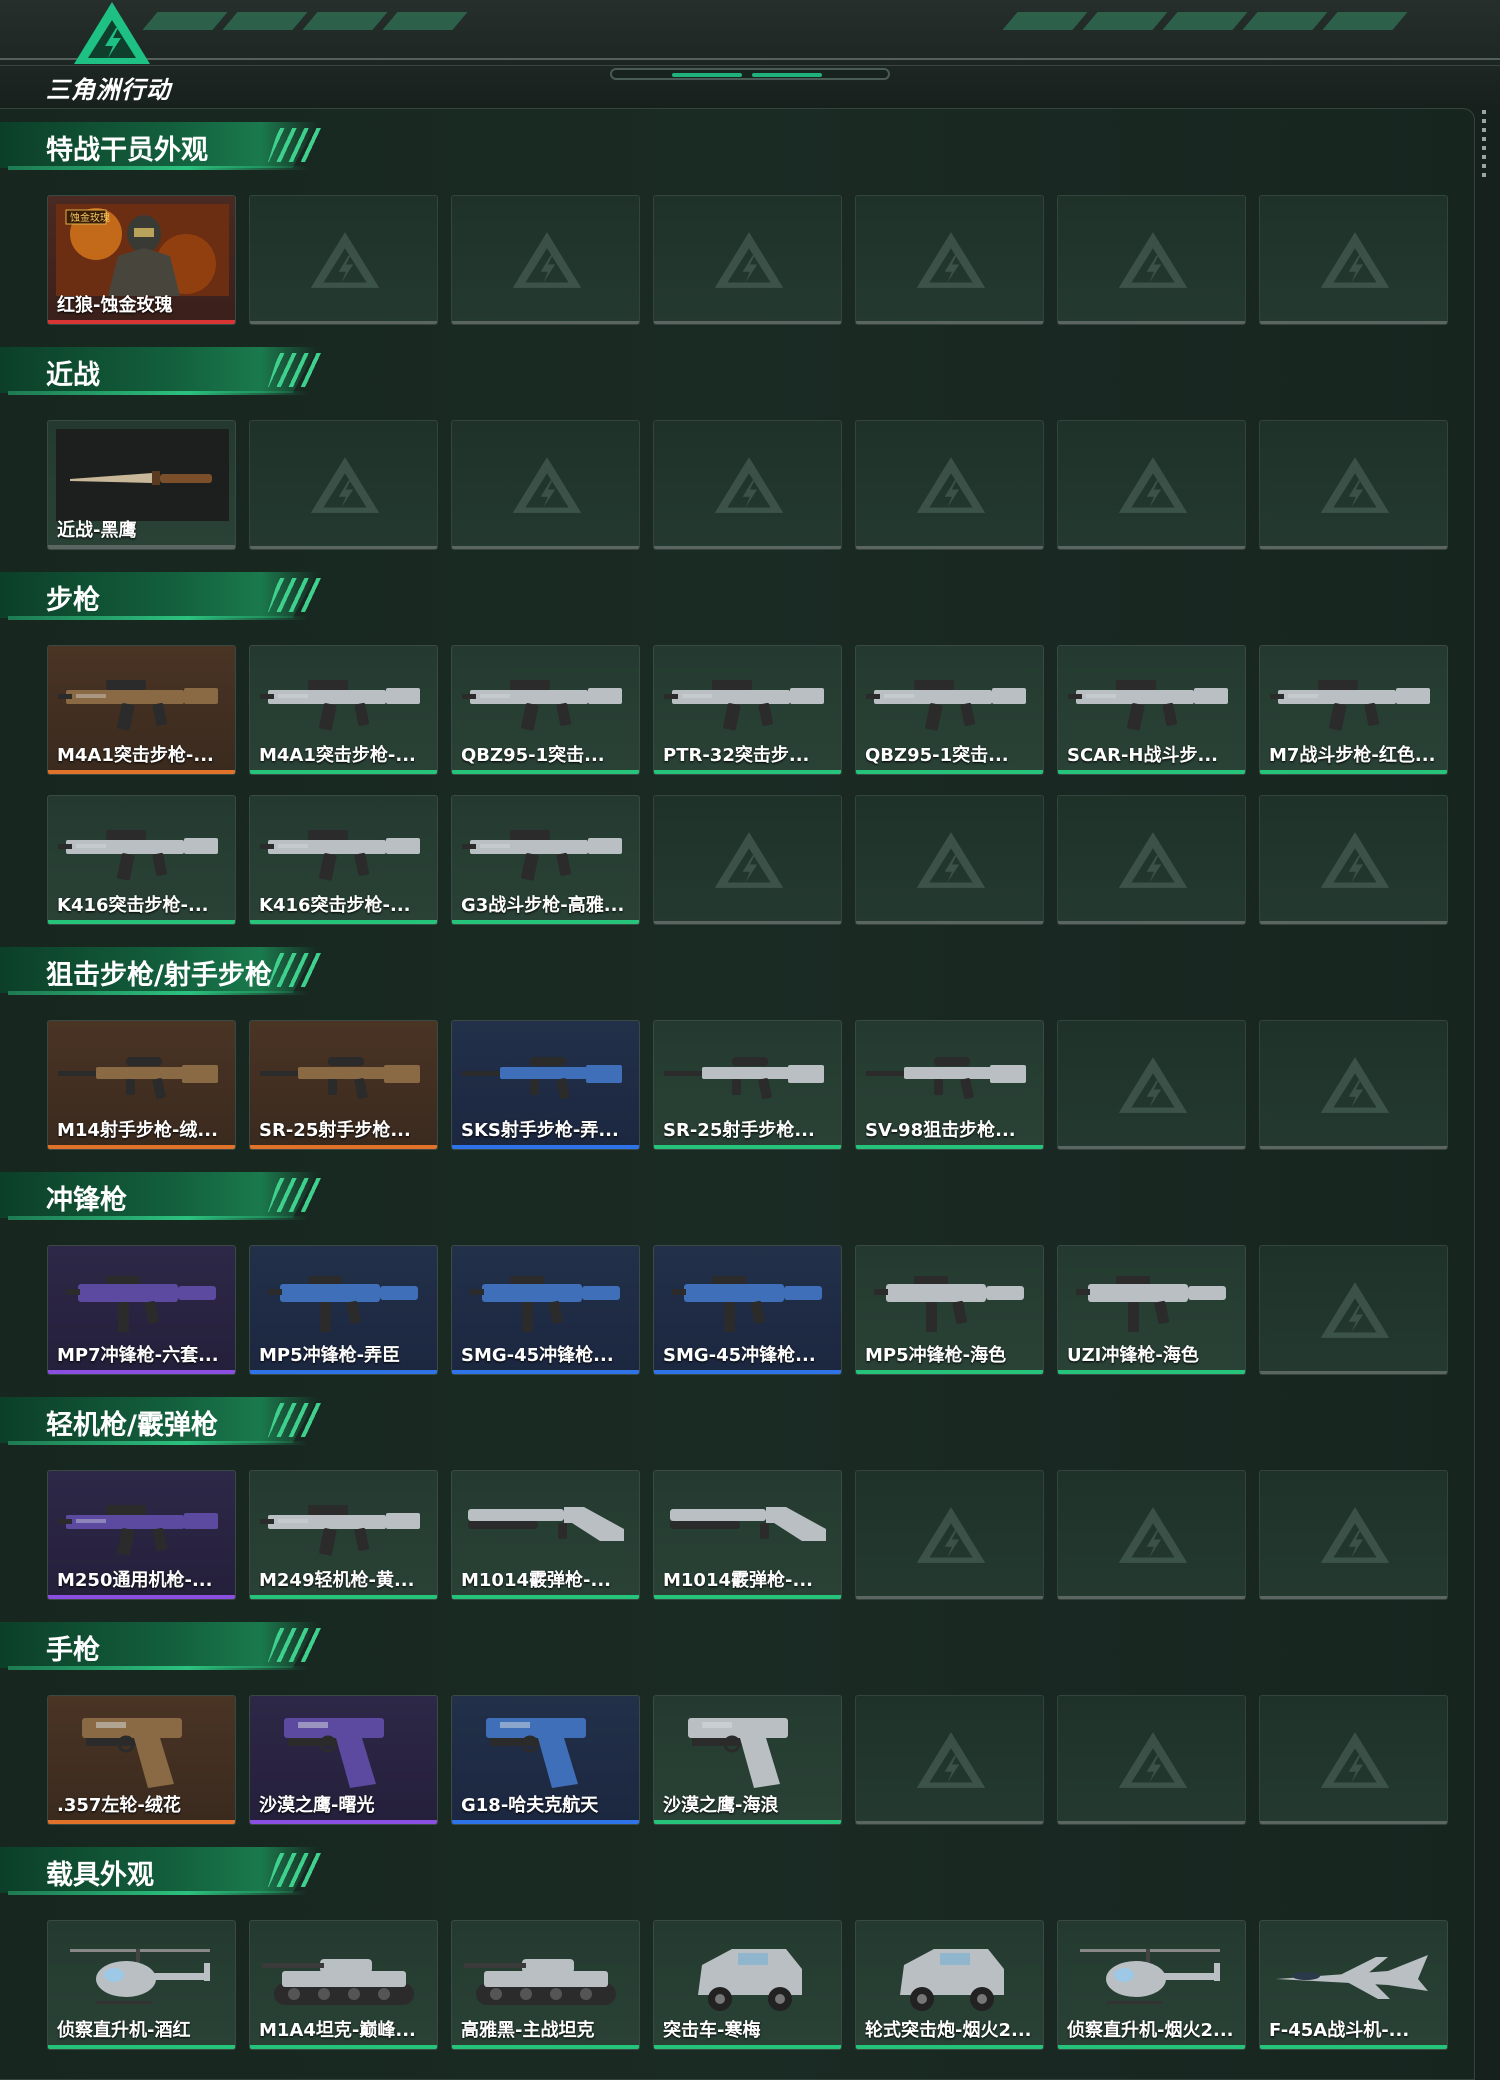 The width and height of the screenshot is (1500, 2080). I want to click on logo-text: 三角洲行动, so click(108, 90).